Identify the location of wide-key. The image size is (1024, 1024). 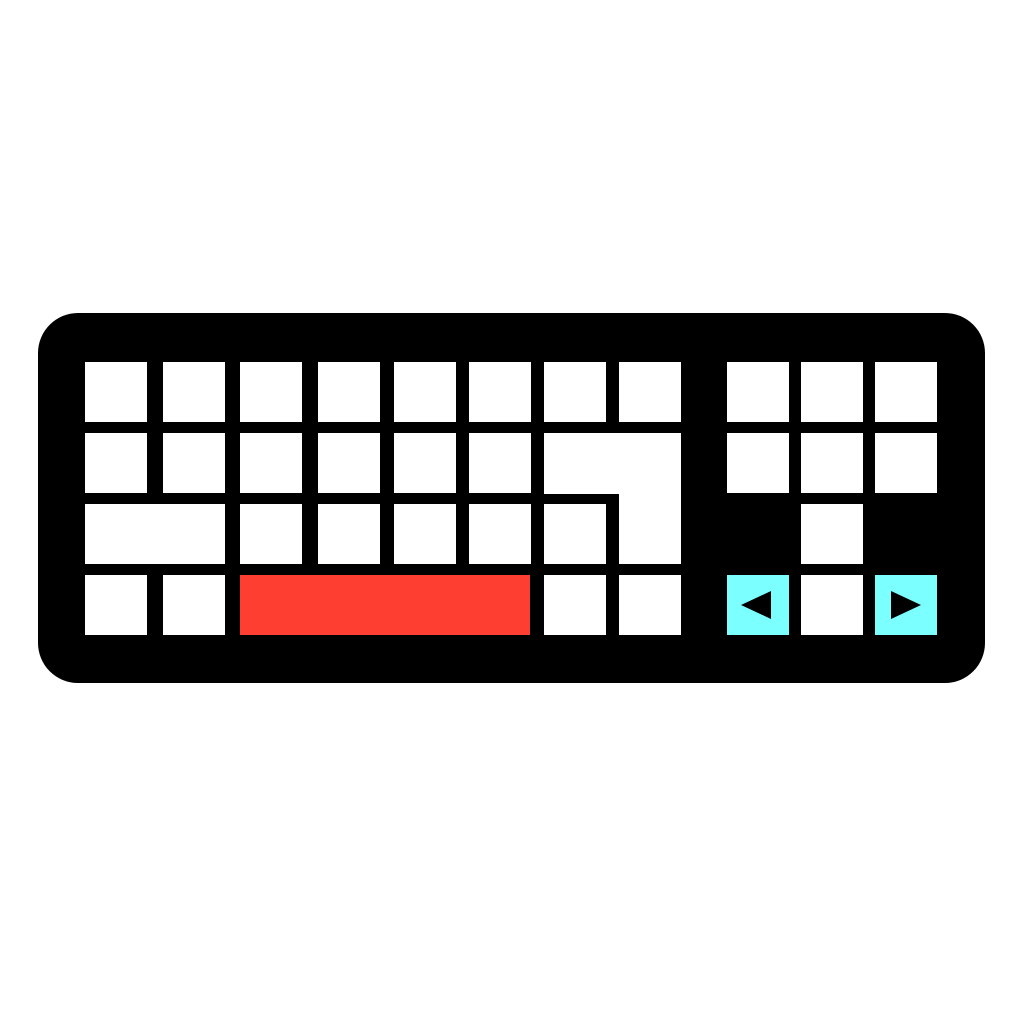
(155, 534).